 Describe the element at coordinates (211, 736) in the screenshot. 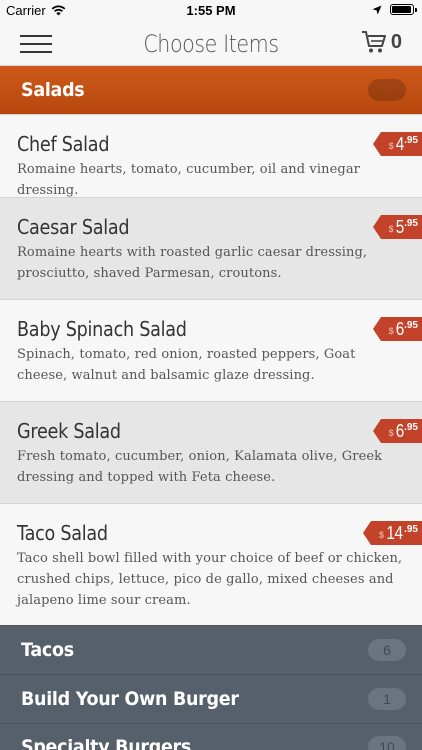

I see `category-header-specialty-burgers: Specialty Burgers 10` at that location.